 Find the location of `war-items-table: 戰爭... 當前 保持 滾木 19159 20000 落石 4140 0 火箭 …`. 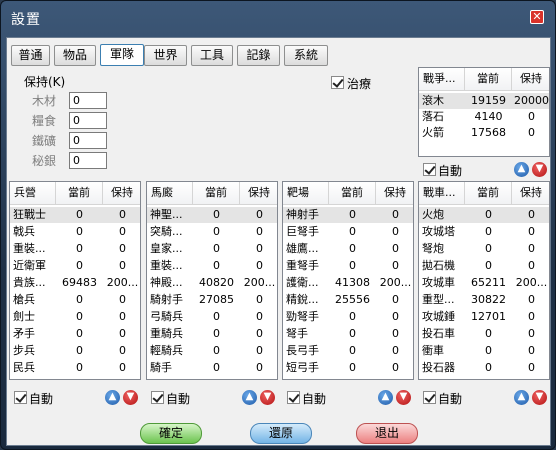

war-items-table: 戰爭... 當前 保持 滾木 19159 20000 落石 4140 0 火箭 … is located at coordinates (484, 112).